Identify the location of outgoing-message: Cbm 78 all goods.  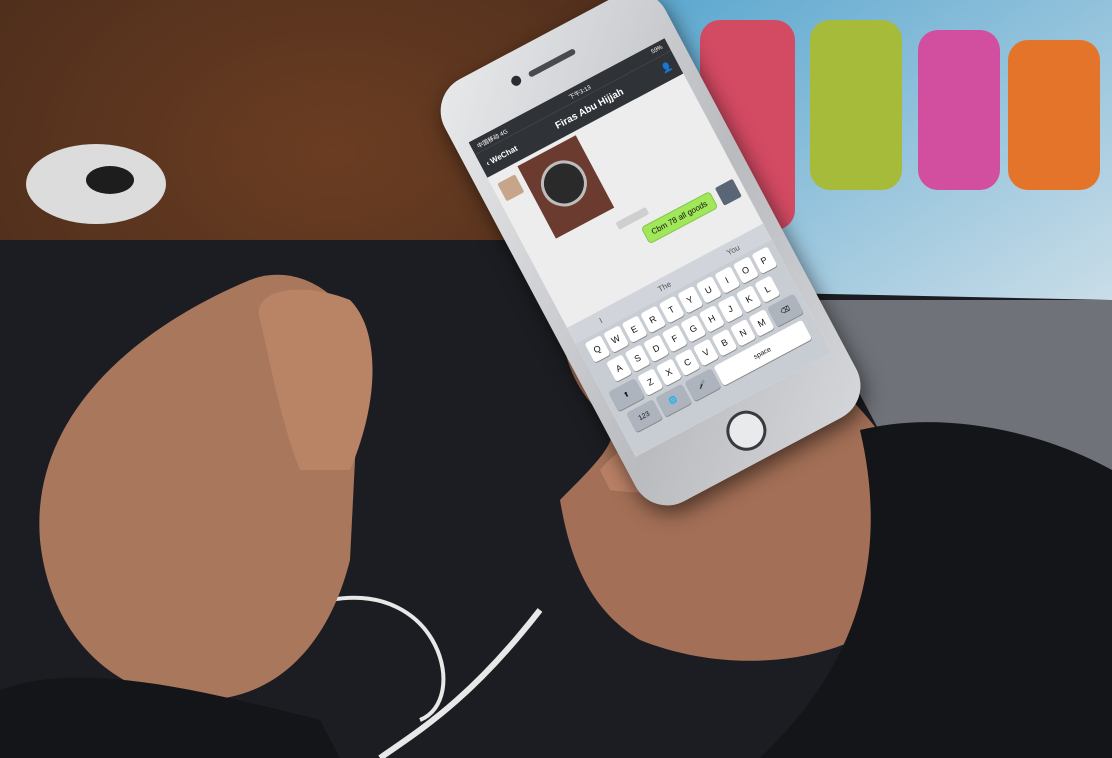
(679, 217).